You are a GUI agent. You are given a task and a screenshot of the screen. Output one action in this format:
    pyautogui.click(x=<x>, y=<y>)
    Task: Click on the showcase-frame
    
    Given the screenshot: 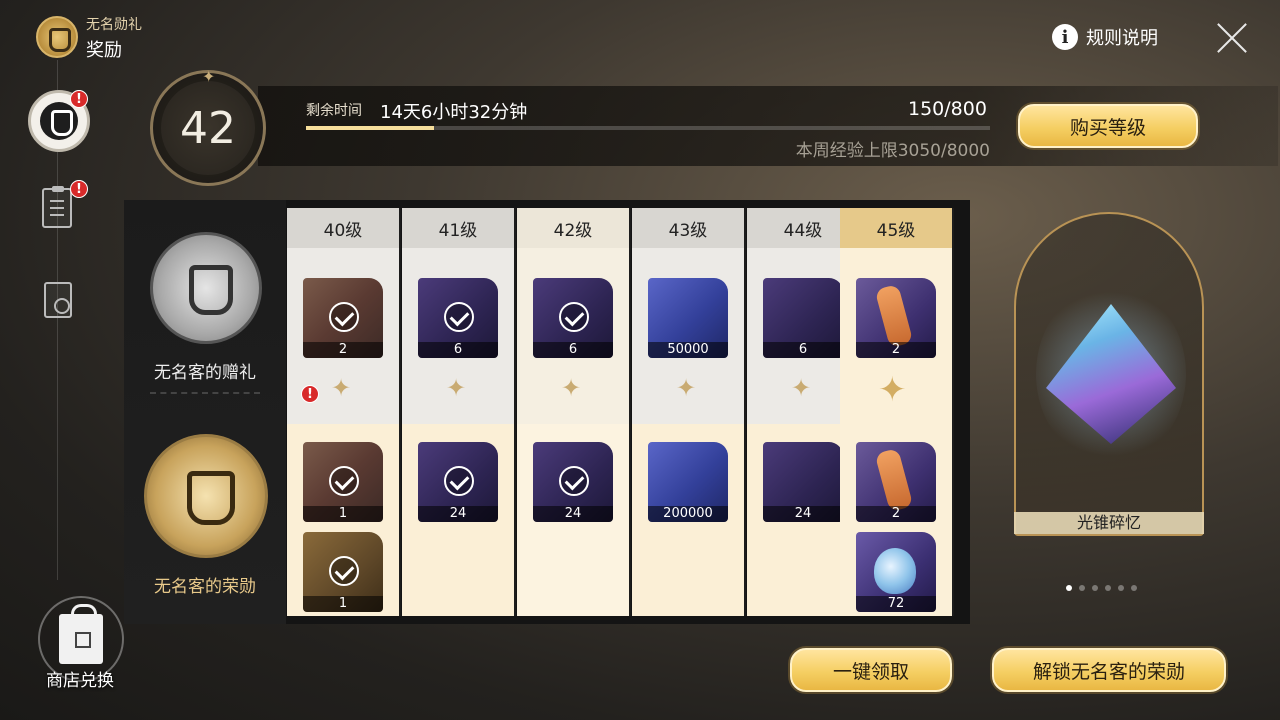 What is the action you would take?
    pyautogui.click(x=1109, y=374)
    